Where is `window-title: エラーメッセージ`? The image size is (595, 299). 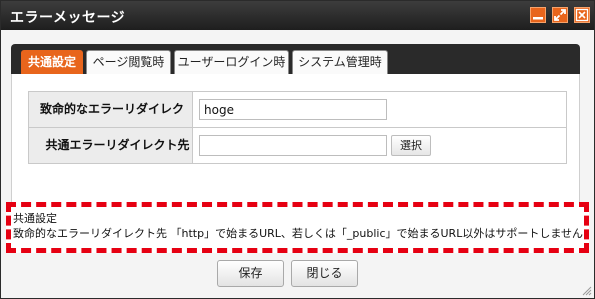 window-title: エラーメッセージ is located at coordinates (68, 18).